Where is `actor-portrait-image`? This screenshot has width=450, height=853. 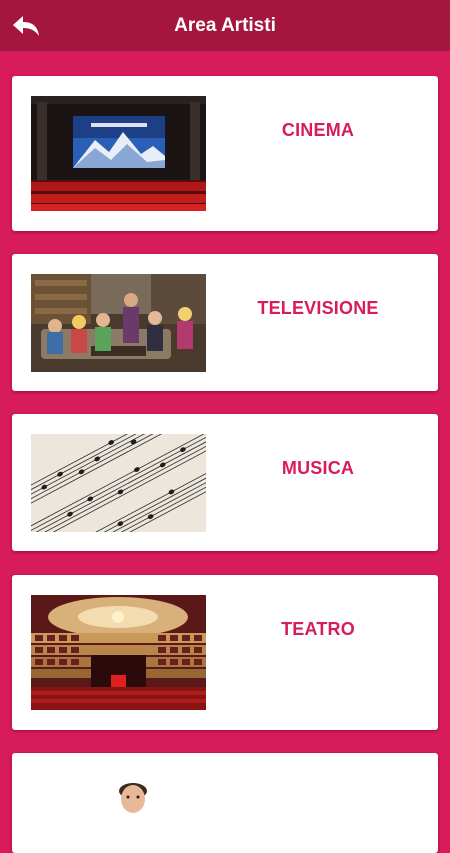
actor-portrait-image is located at coordinates (118, 812).